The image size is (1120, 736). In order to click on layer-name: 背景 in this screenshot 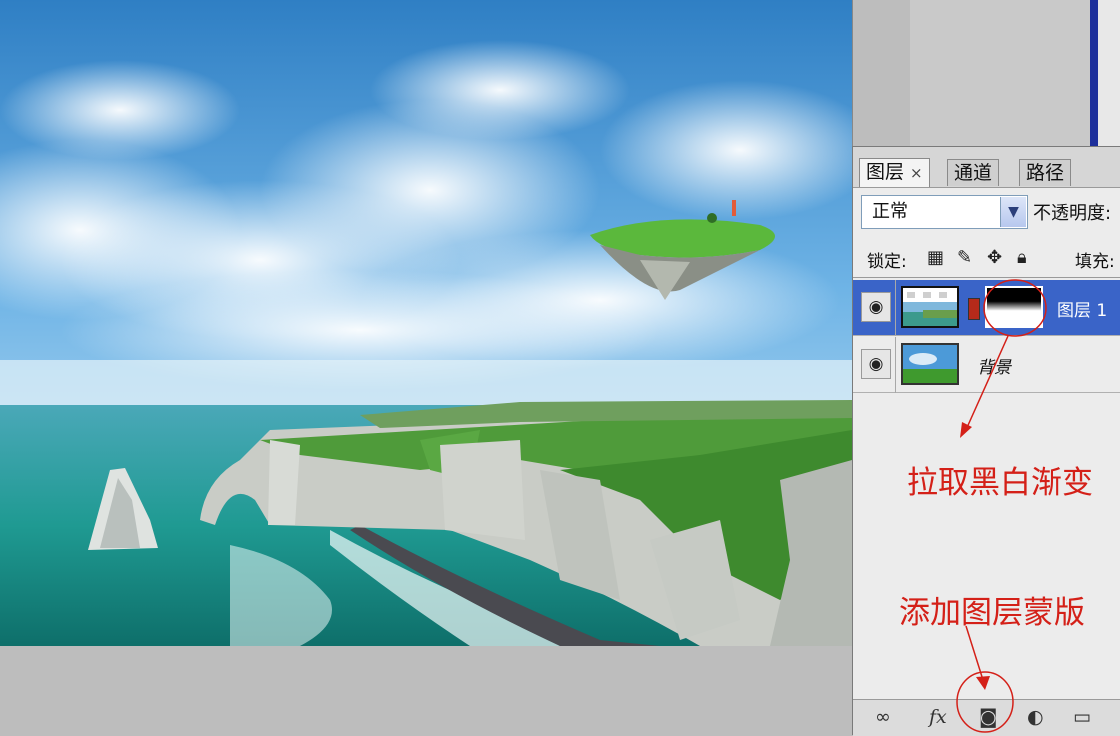, I will do `click(994, 368)`.